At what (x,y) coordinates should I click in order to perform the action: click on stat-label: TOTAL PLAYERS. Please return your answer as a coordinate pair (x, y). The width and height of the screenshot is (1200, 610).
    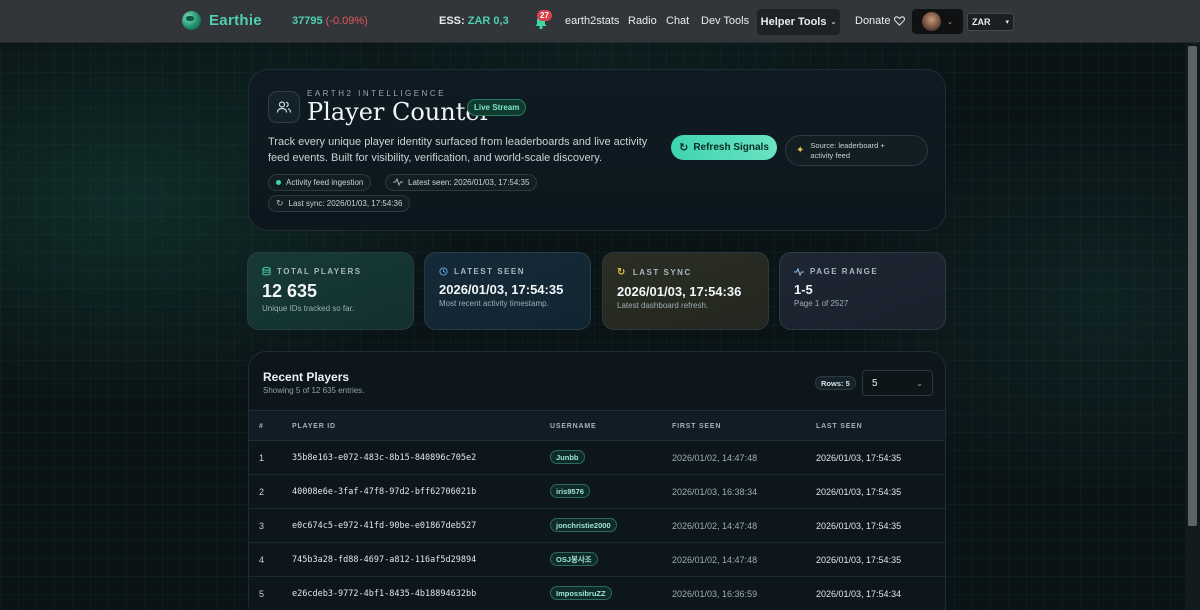
    Looking at the image, I should click on (319, 271).